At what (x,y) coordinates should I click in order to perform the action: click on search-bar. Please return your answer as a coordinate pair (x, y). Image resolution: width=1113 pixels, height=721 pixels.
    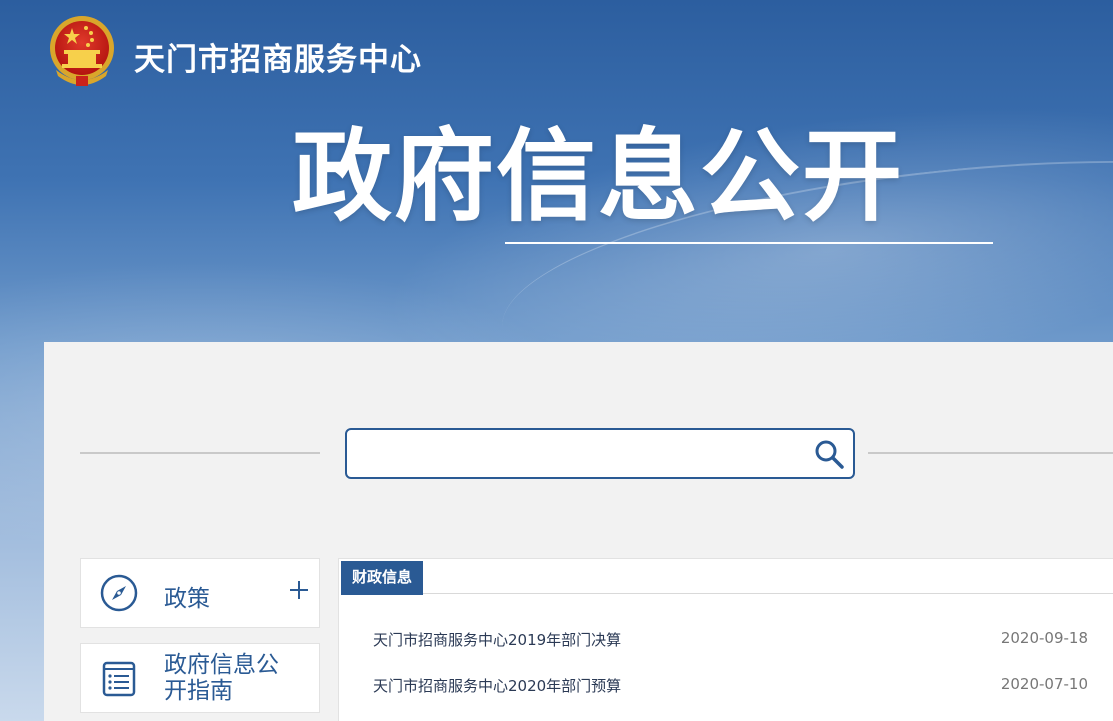
    Looking at the image, I should click on (600, 453).